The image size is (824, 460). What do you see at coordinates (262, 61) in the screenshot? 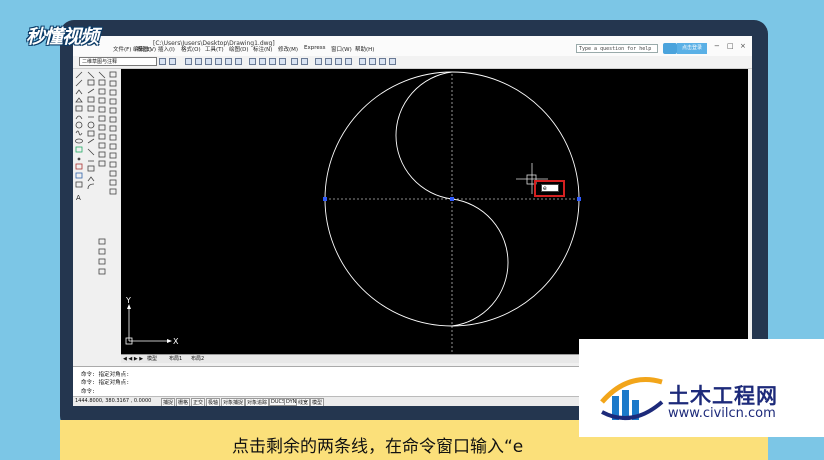
I see `copy-icon` at bounding box center [262, 61].